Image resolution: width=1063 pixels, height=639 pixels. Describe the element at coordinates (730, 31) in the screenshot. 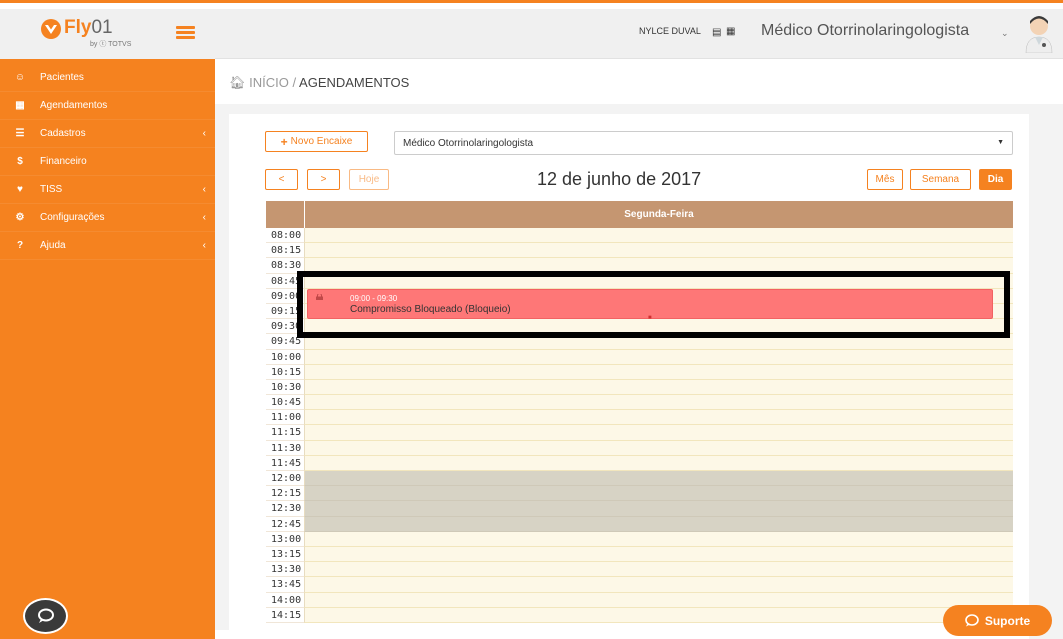

I see `grid-icon: ▦` at that location.